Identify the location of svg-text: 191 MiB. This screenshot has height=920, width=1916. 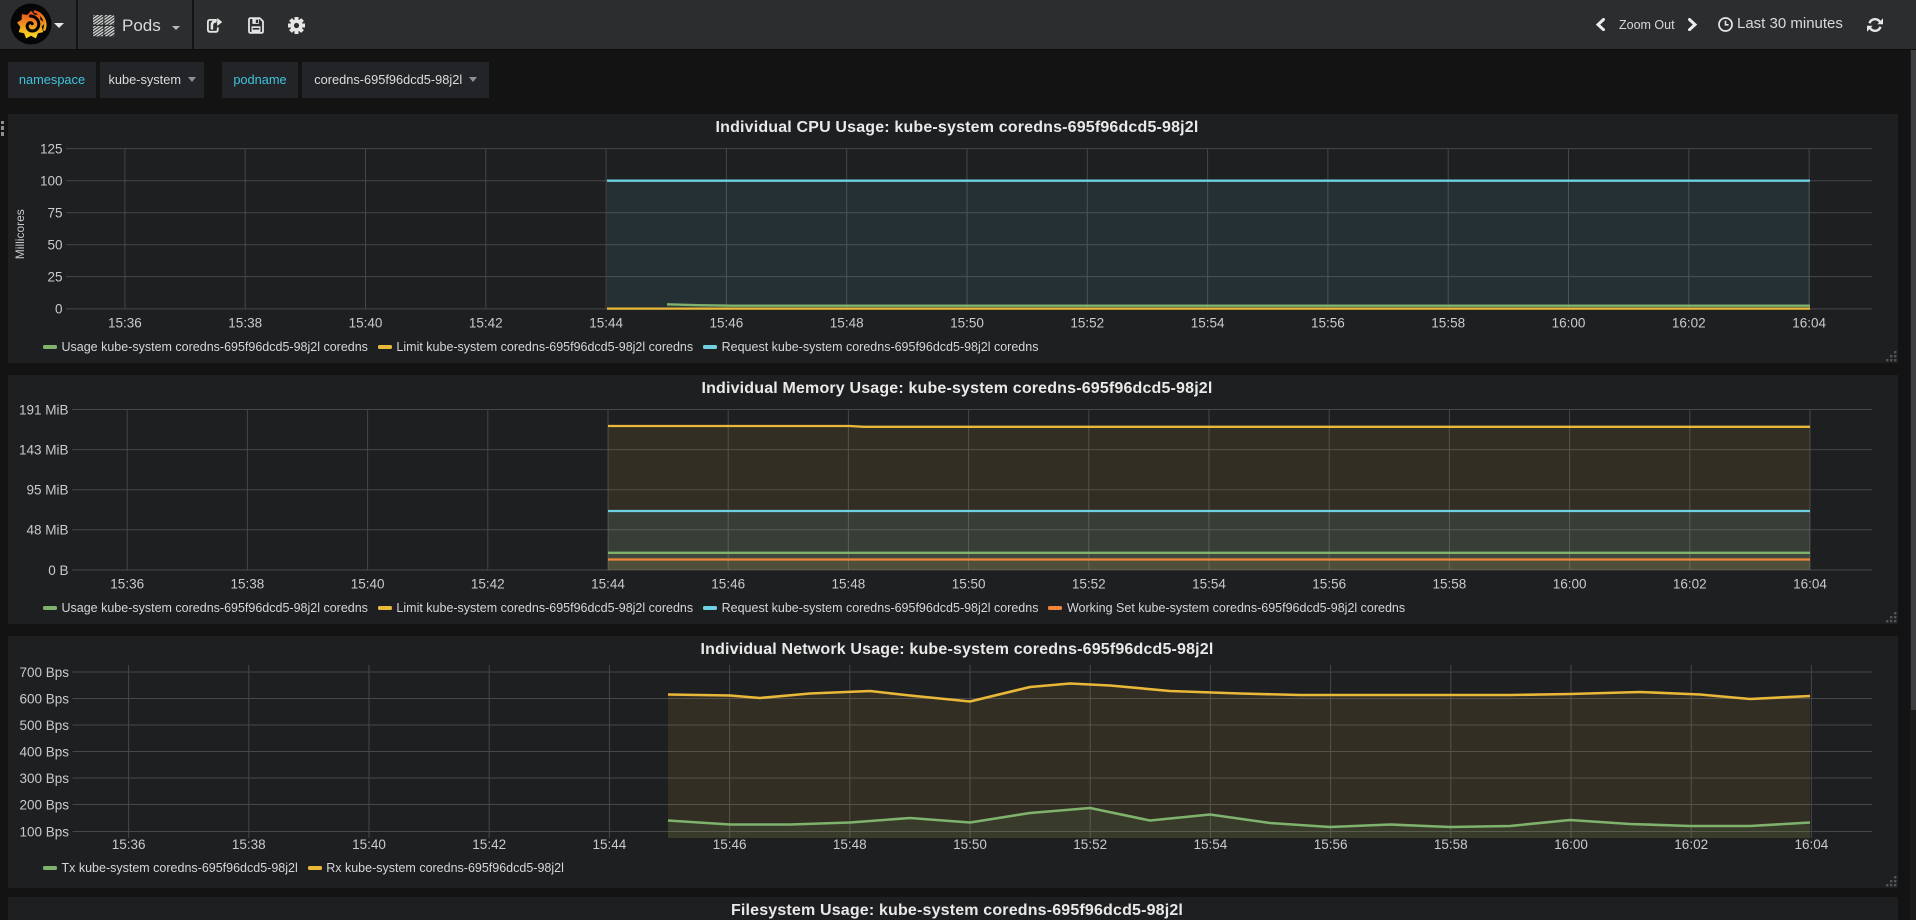
(44, 409).